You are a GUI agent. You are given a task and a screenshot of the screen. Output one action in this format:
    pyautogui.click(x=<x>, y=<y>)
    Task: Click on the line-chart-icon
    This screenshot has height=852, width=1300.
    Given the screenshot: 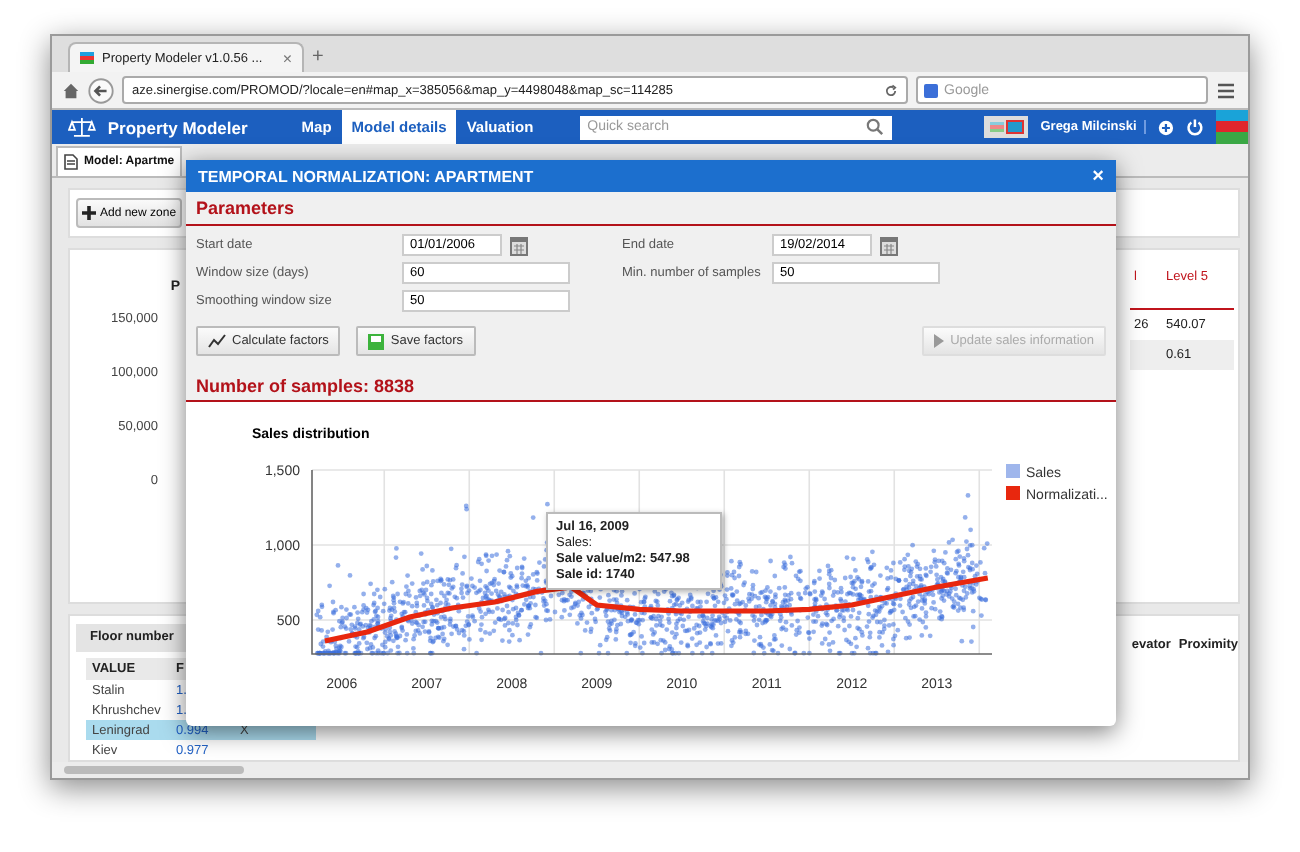 What is the action you would take?
    pyautogui.click(x=217, y=341)
    